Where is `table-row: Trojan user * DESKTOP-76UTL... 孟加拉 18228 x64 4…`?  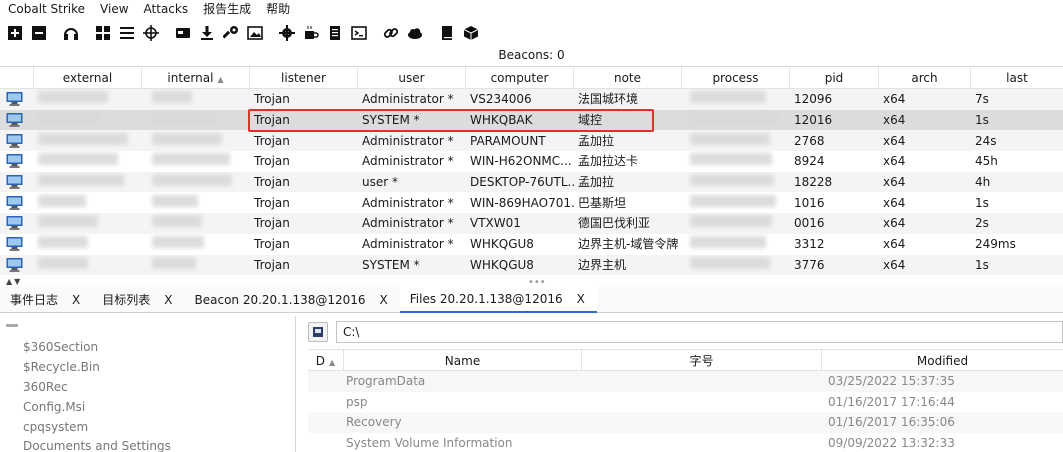
table-row: Trojan user * DESKTOP-76UTL... 孟加拉 18228 x64 4… is located at coordinates (531, 182).